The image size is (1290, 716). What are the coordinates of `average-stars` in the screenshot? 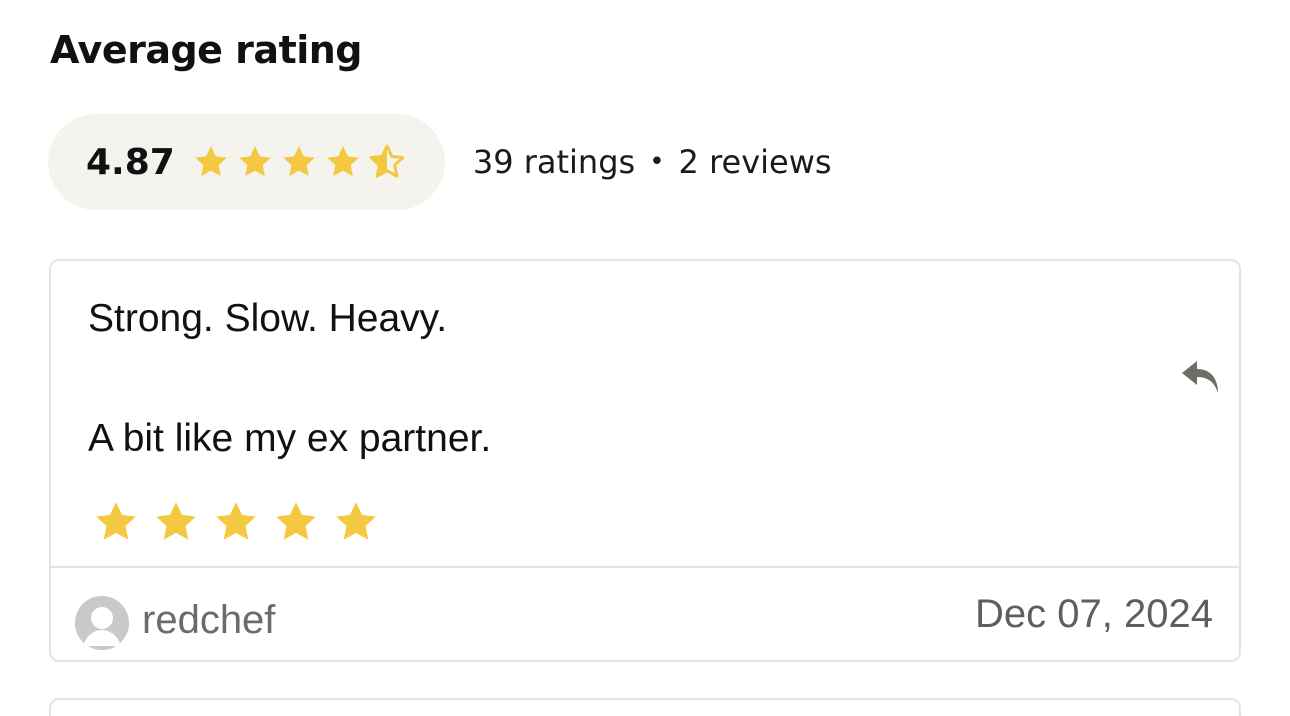 It's located at (299, 162).